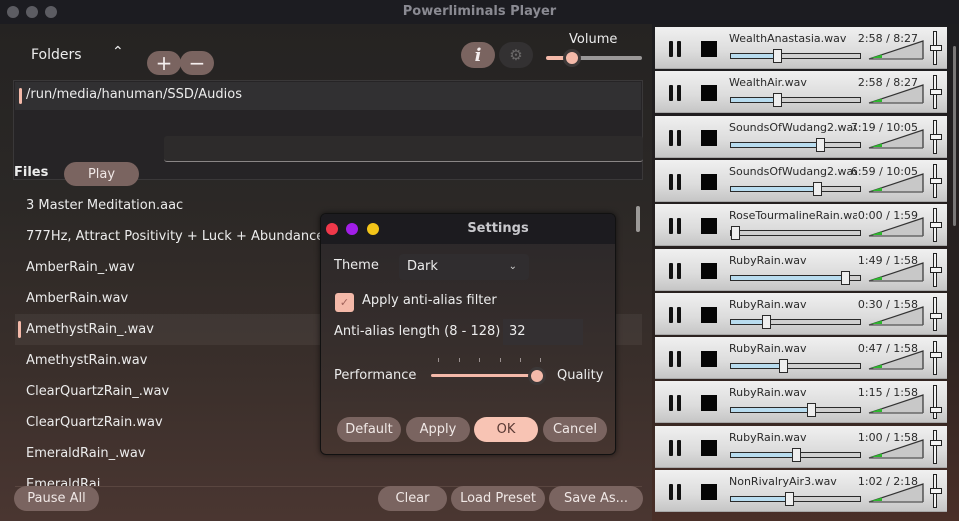 Image resolution: width=959 pixels, height=521 pixels. What do you see at coordinates (56, 498) in the screenshot?
I see `pause-all-button: Pause All` at bounding box center [56, 498].